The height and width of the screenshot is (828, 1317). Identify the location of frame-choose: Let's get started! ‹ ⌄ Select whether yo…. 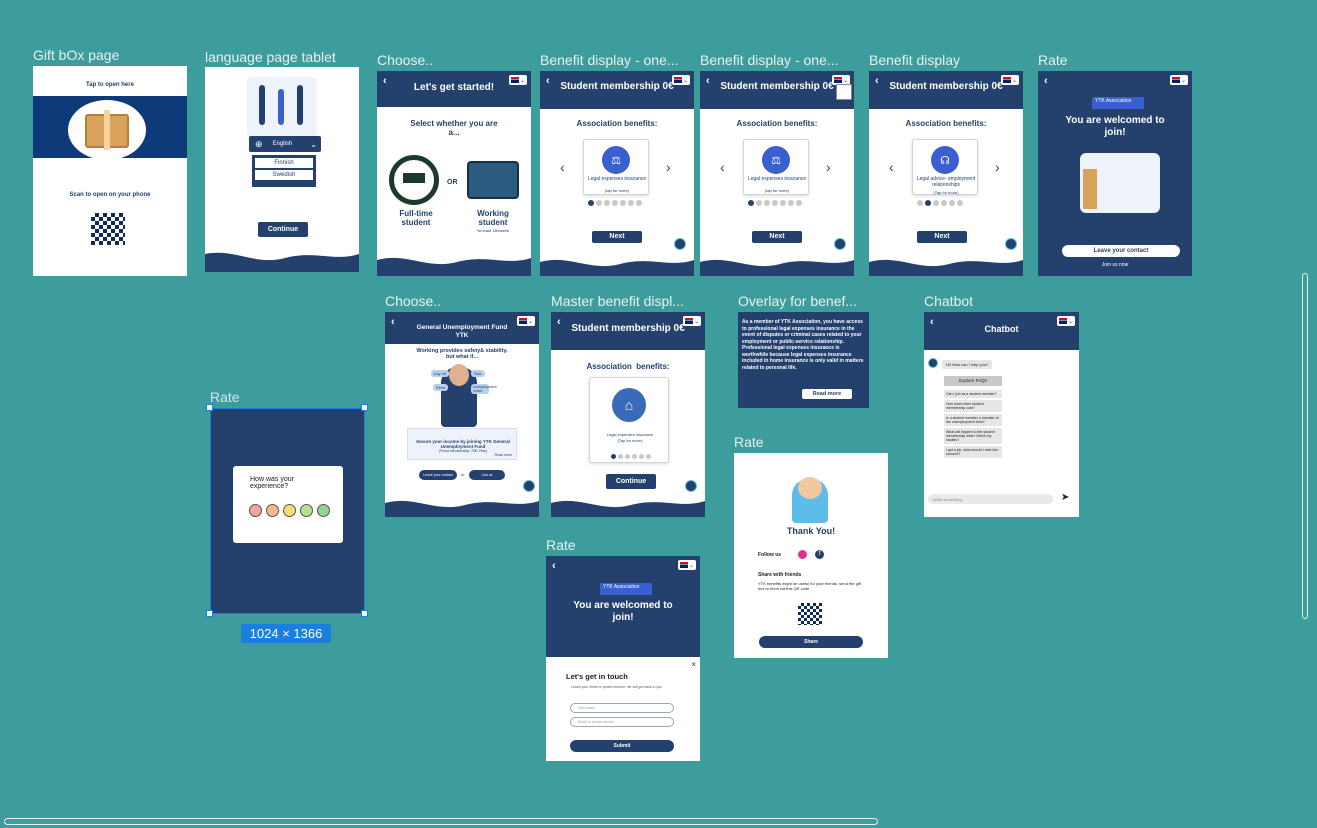
(454, 173).